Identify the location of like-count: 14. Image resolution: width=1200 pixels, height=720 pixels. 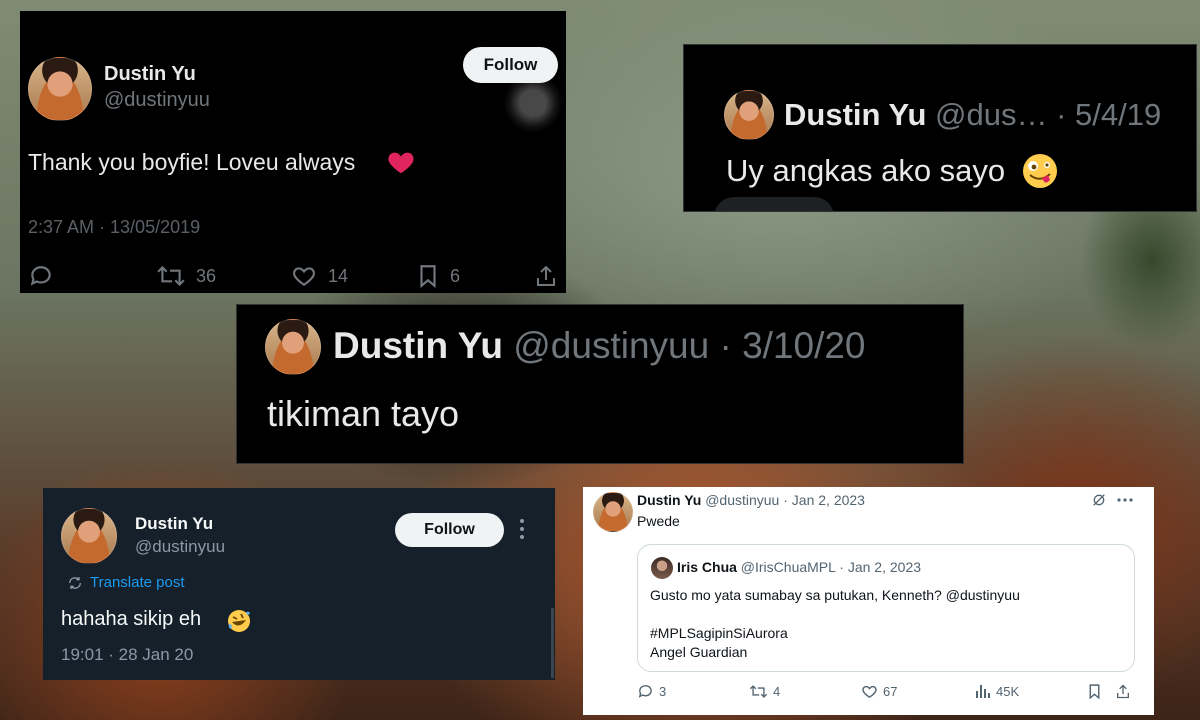
(338, 275).